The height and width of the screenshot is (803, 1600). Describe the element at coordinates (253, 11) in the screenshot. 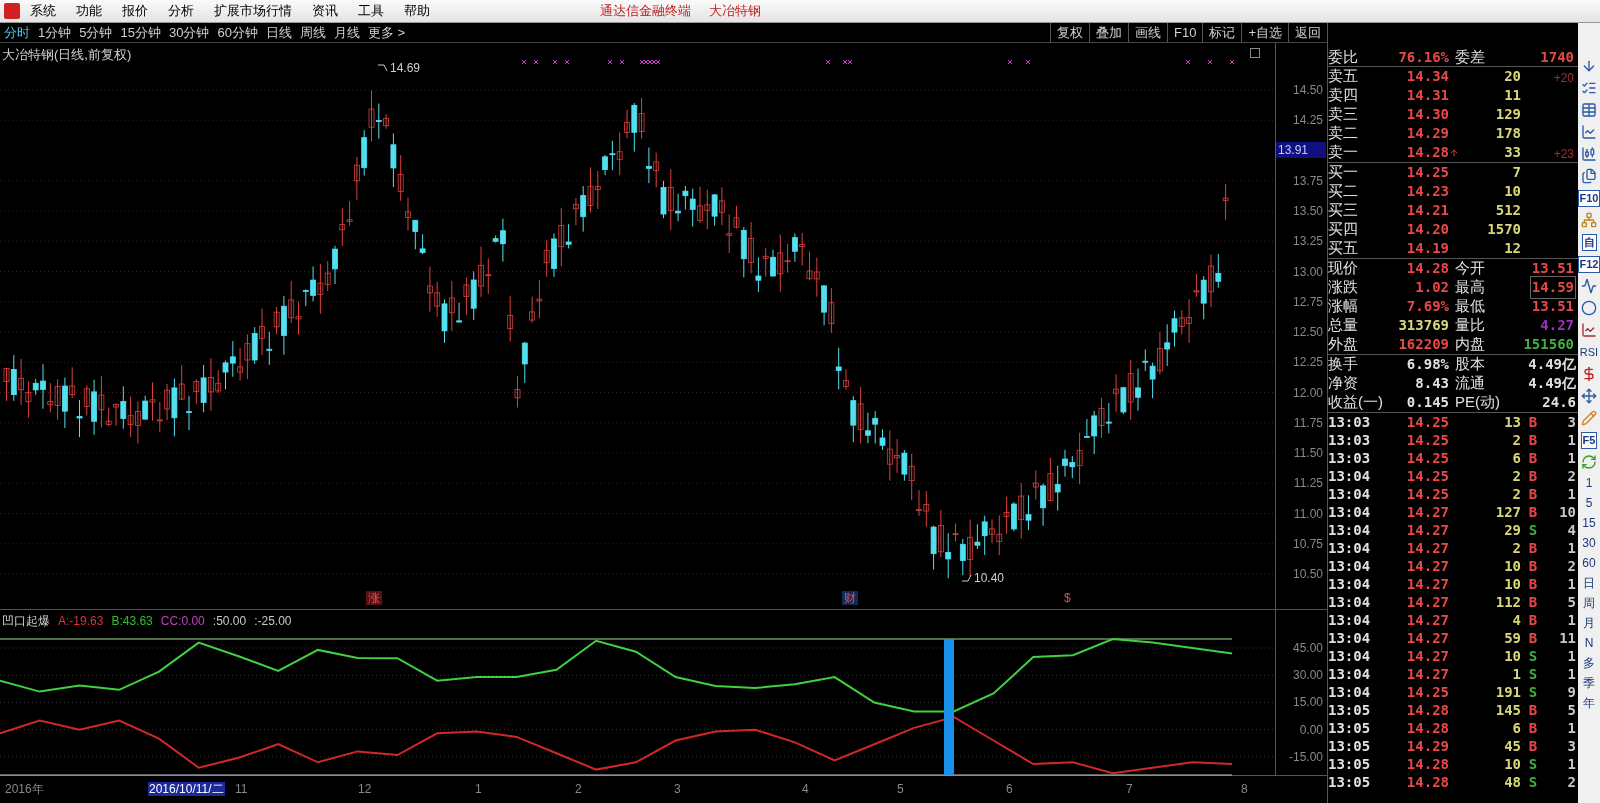

I see `menu-item: 扩展市场行情` at that location.